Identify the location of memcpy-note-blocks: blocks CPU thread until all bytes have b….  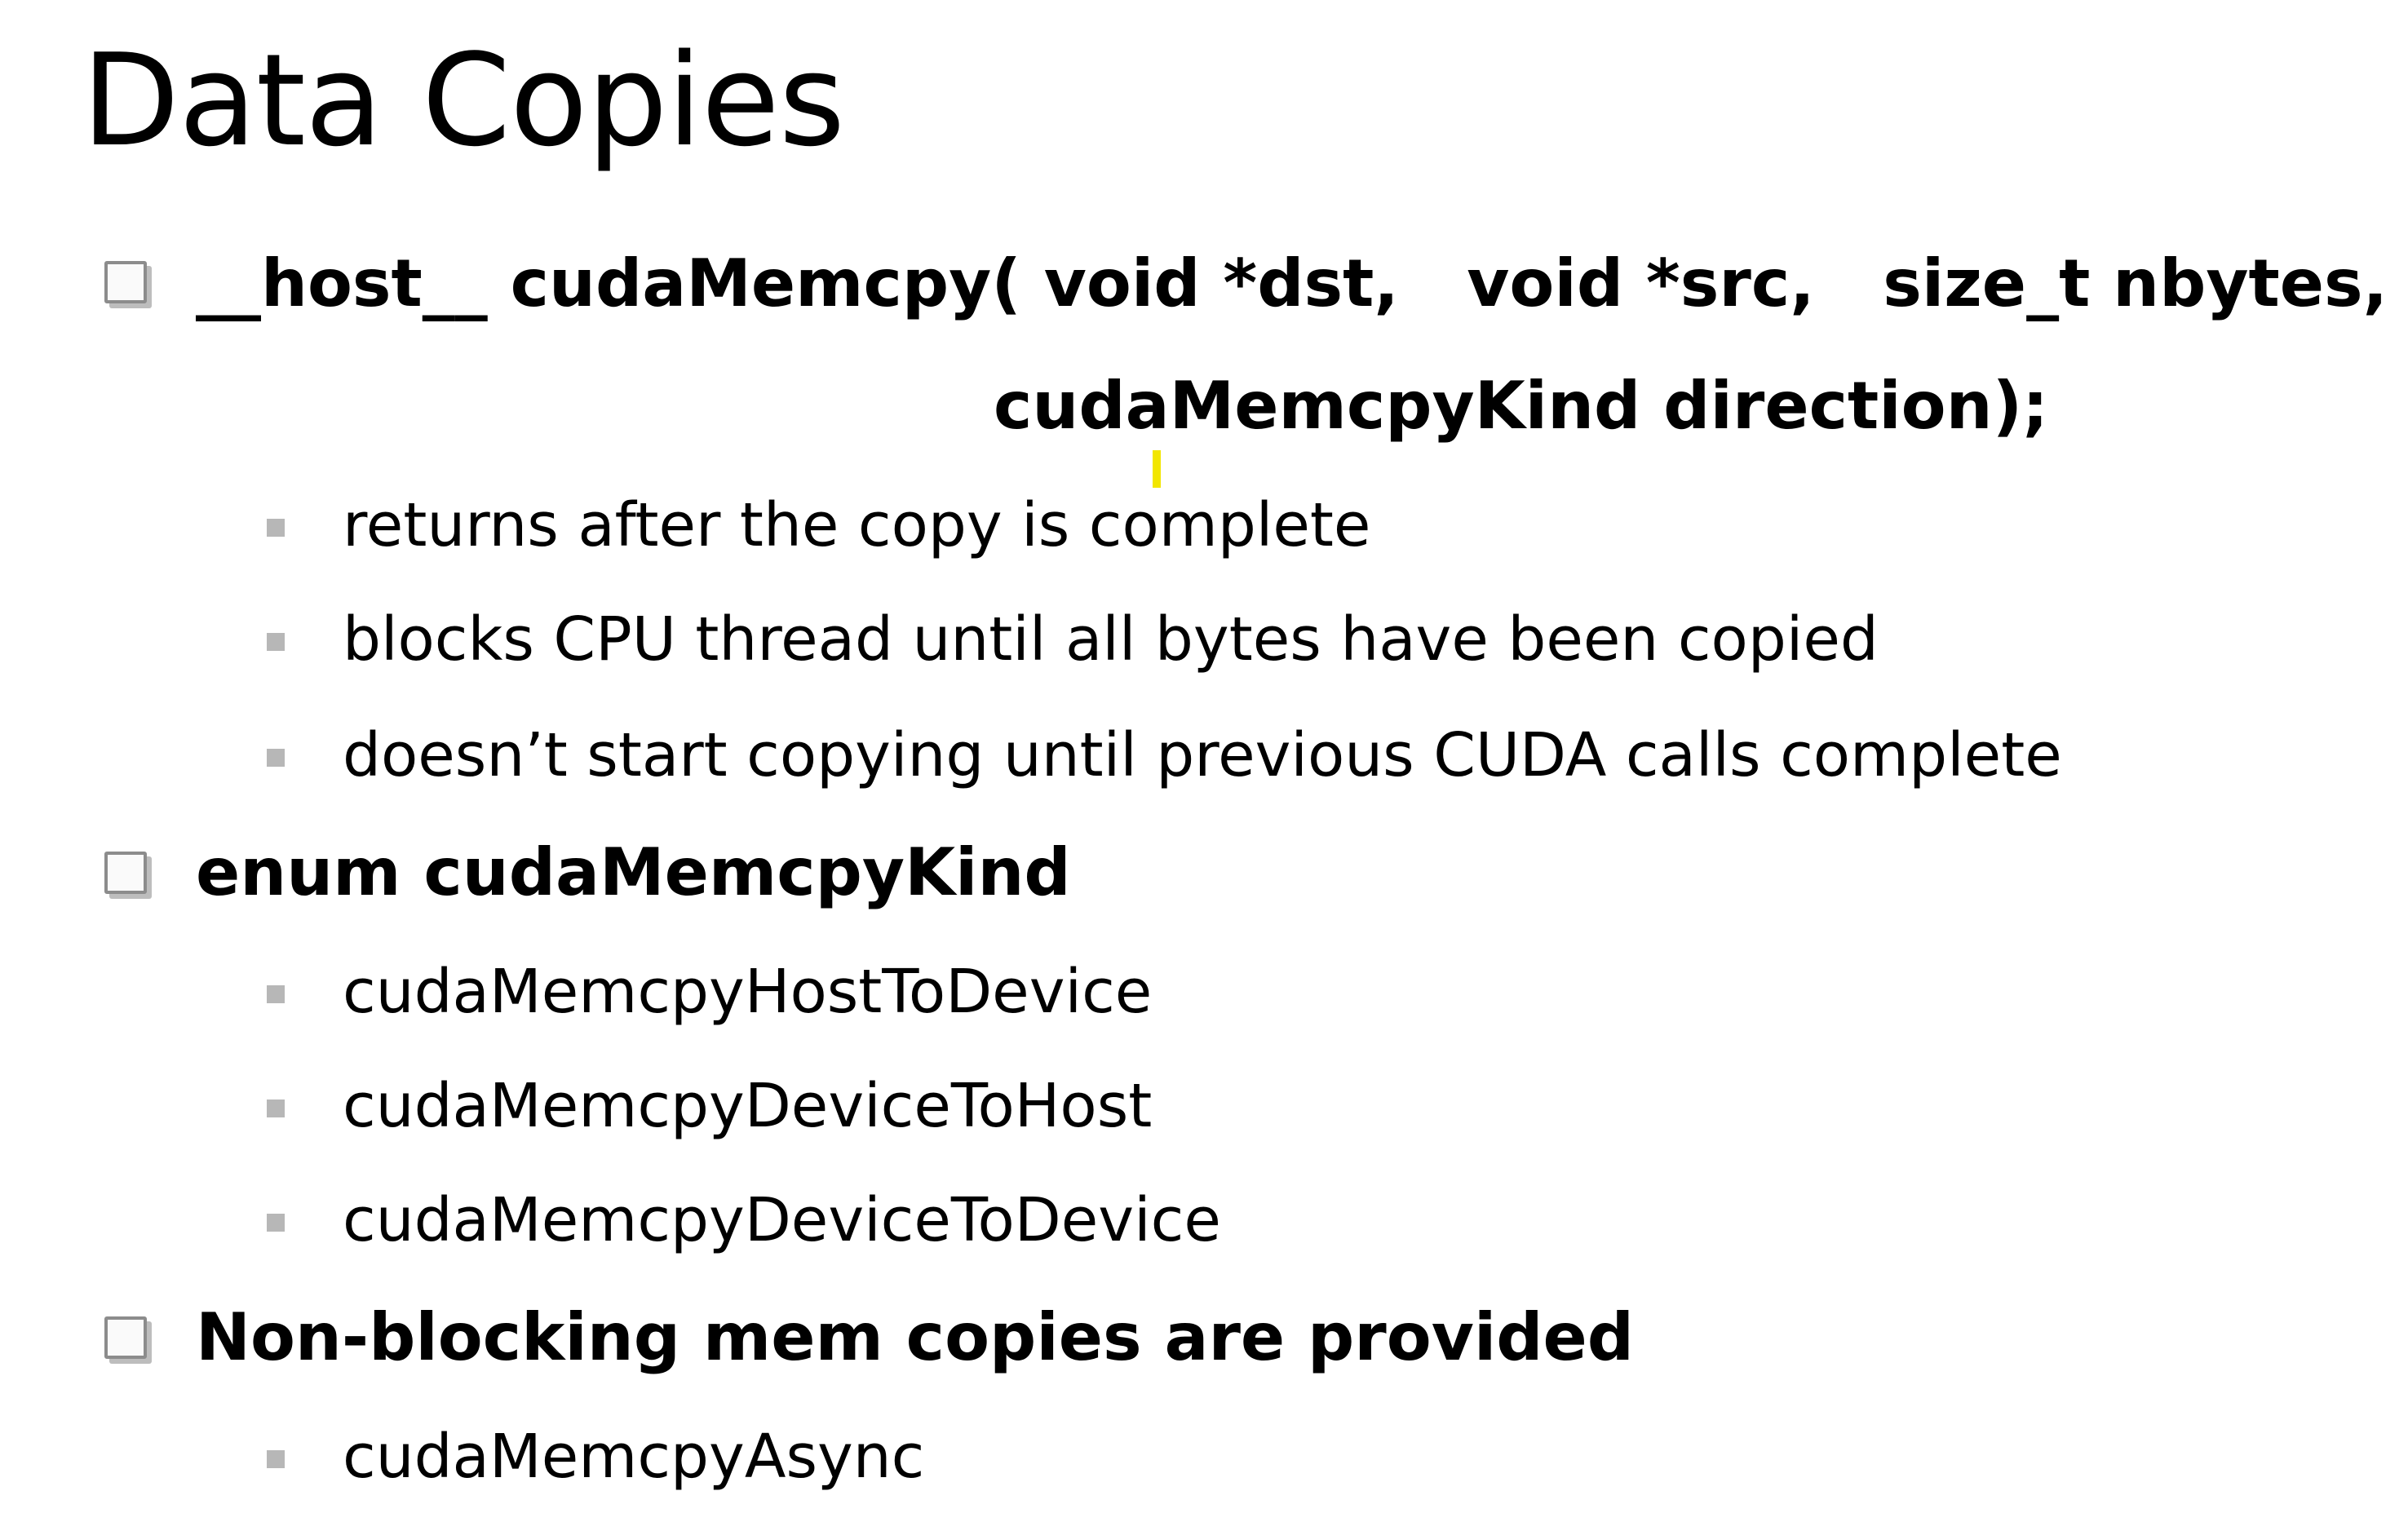
(1111, 640).